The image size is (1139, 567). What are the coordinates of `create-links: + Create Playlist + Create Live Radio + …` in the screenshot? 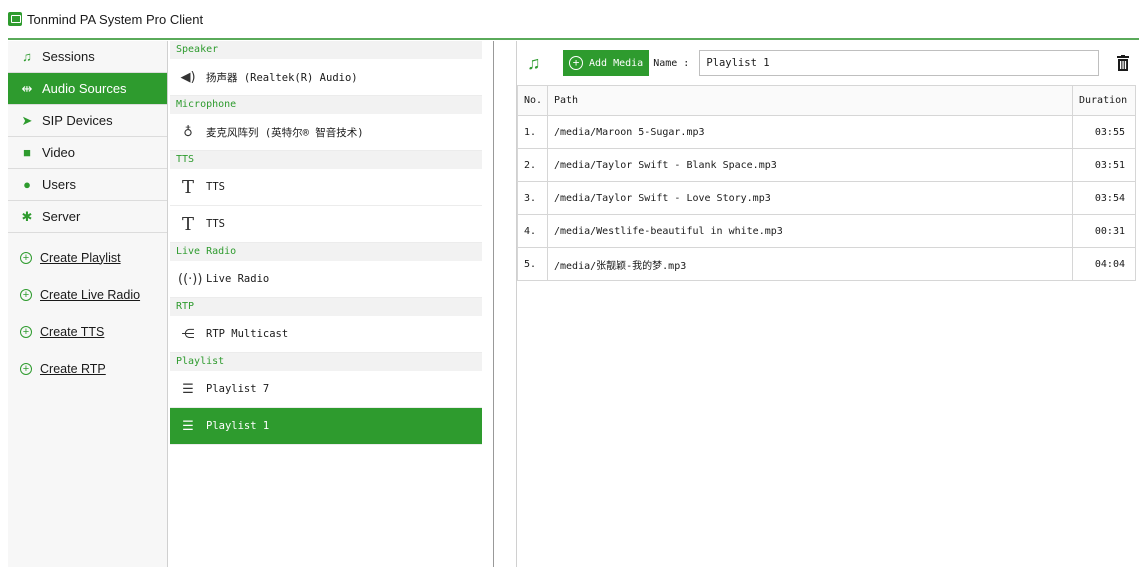 It's located at (87, 313).